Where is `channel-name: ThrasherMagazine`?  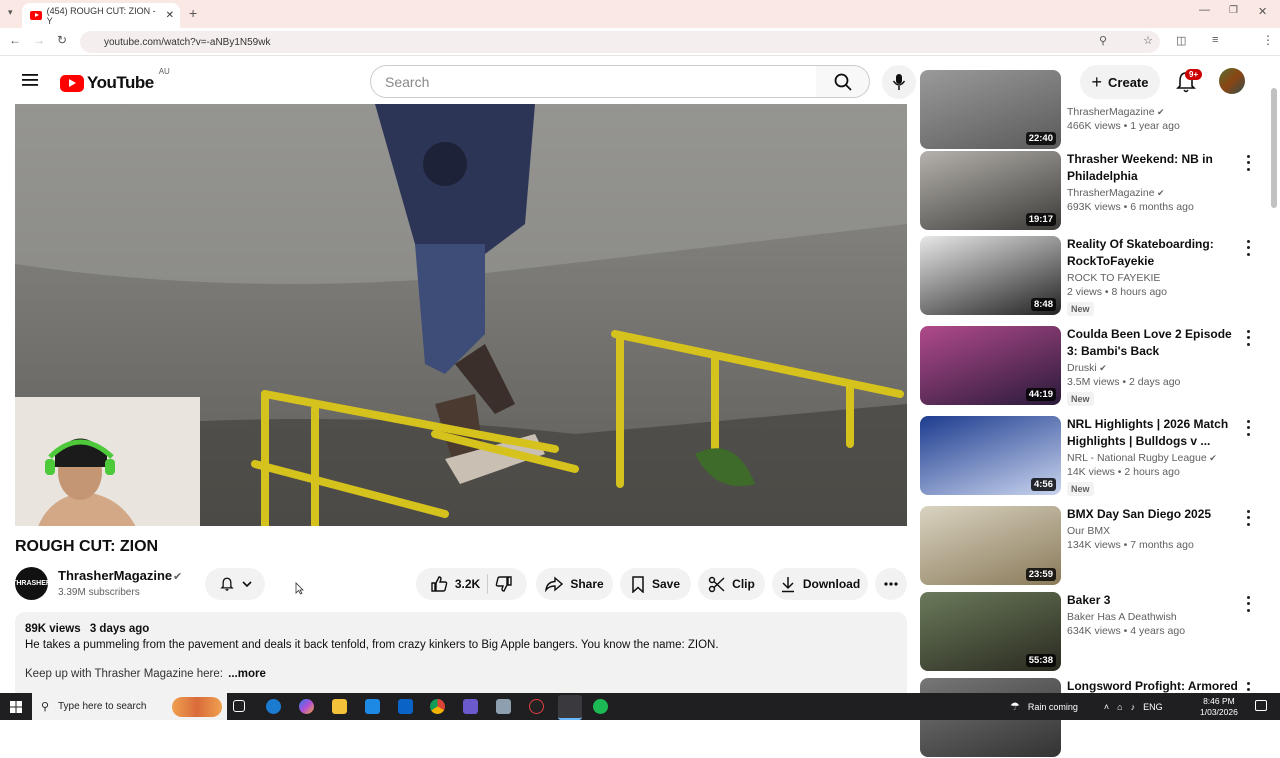 channel-name: ThrasherMagazine is located at coordinates (115, 575).